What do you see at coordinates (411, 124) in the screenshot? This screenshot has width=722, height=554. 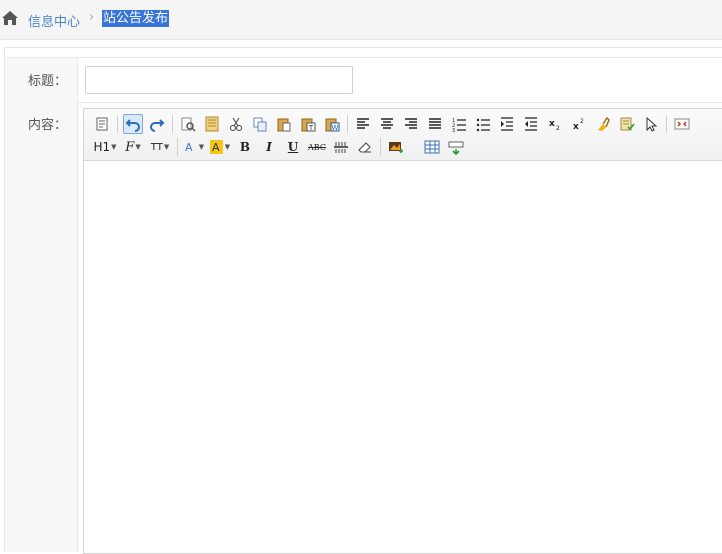 I see `align-right-icon` at bounding box center [411, 124].